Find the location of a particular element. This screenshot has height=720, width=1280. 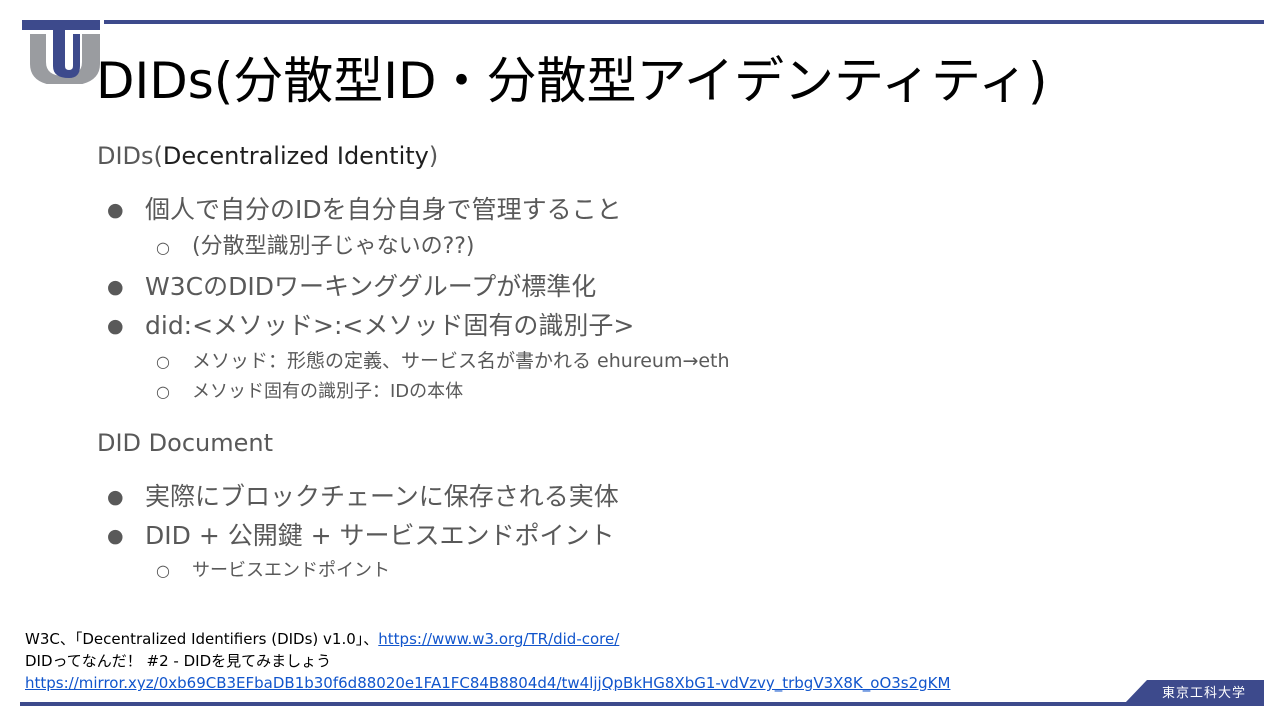

sub-bullet-text: サービスエンドポイント is located at coordinates (291, 570).